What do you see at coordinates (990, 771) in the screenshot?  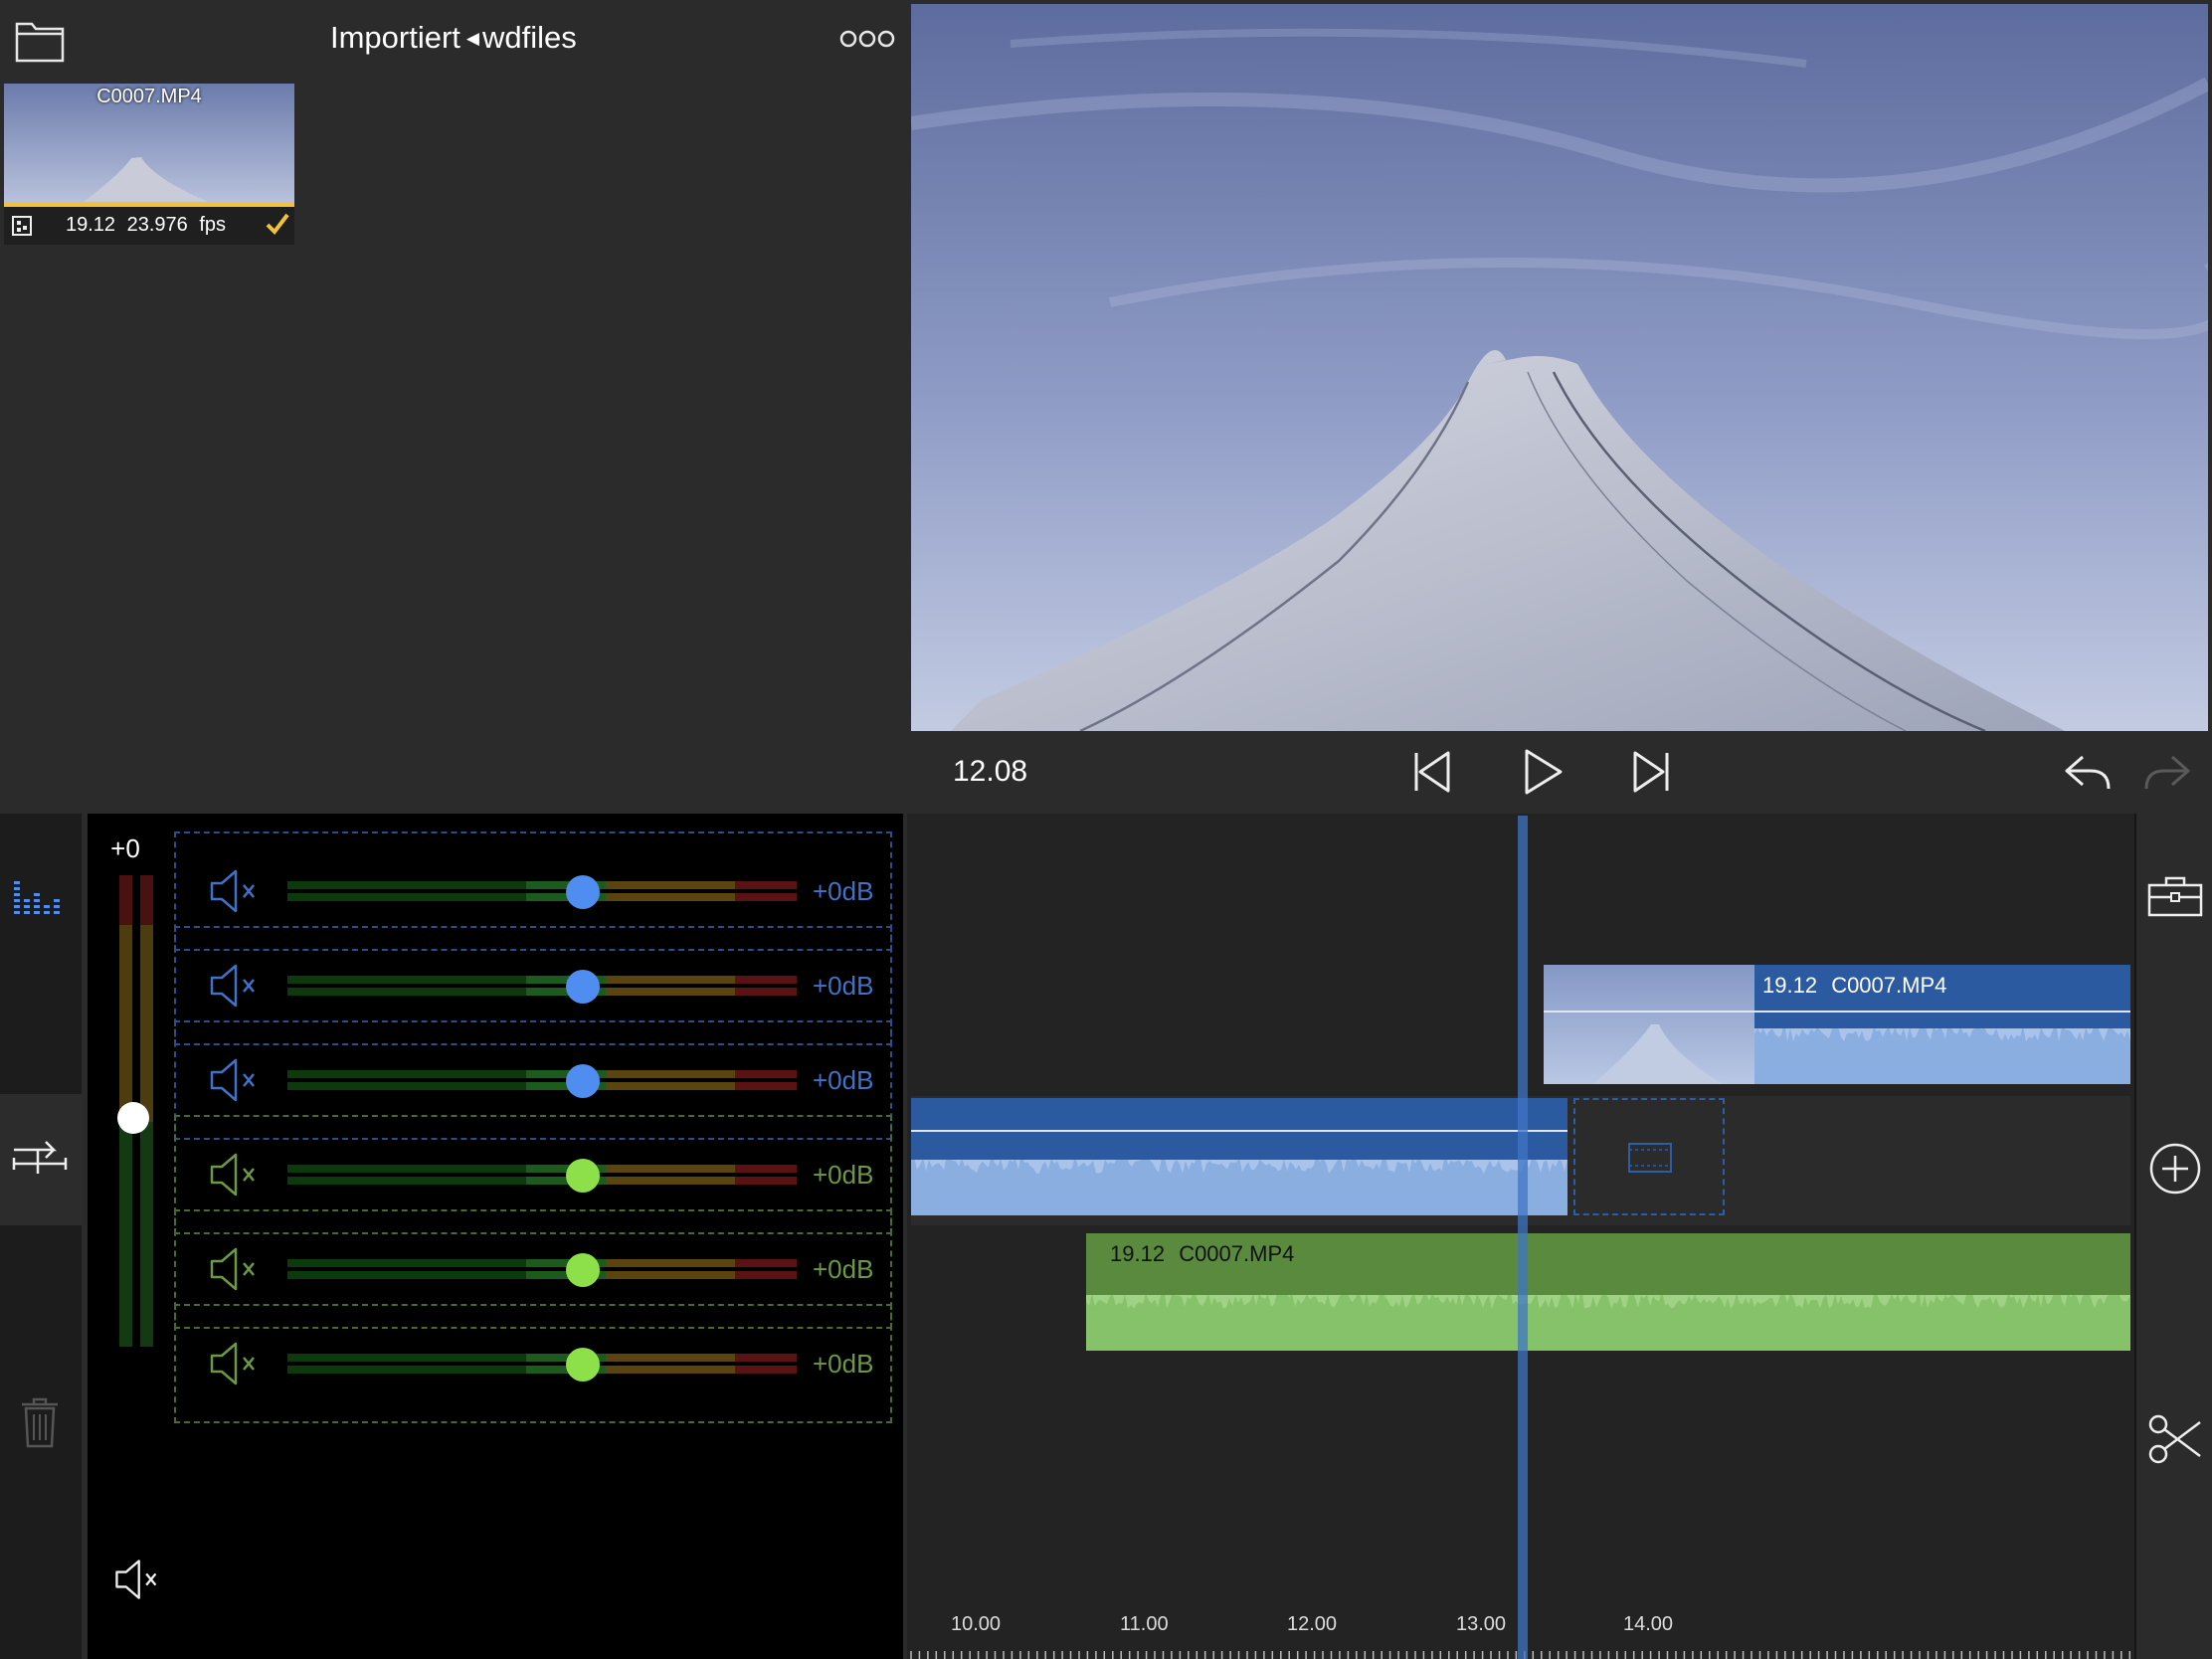 I see `current-timecode: 12.08` at bounding box center [990, 771].